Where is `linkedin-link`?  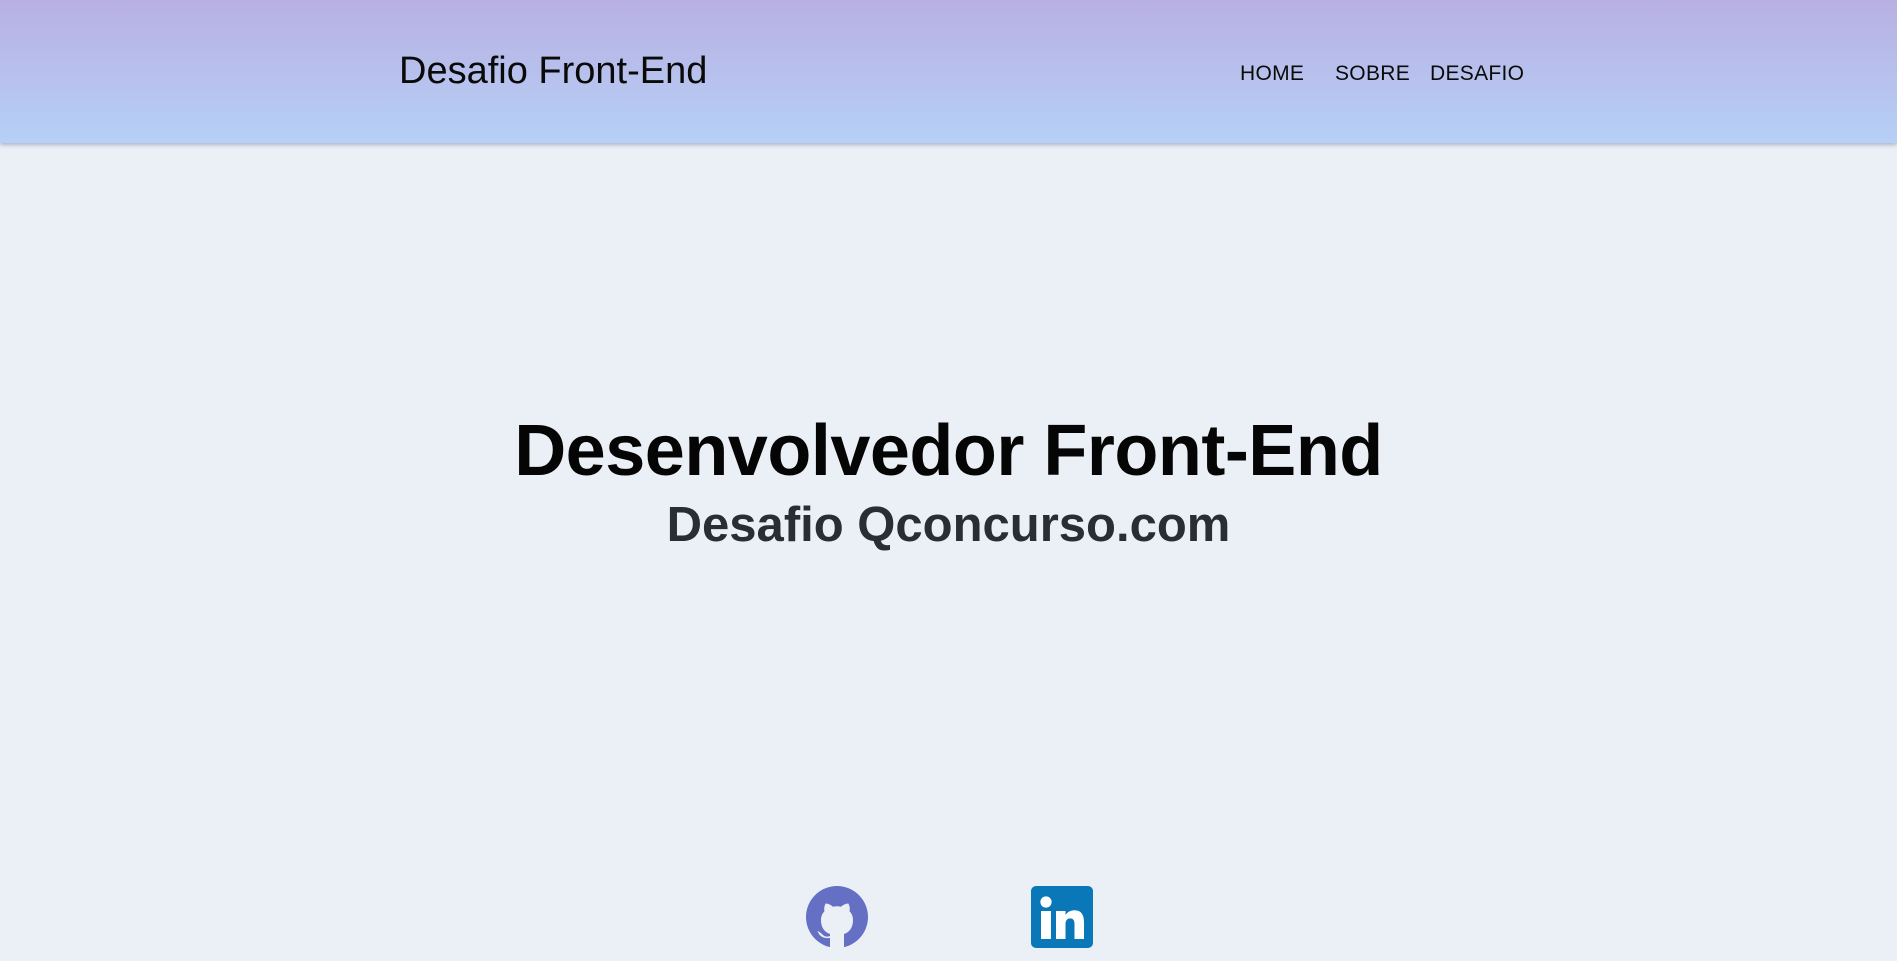
linkedin-link is located at coordinates (1062, 917).